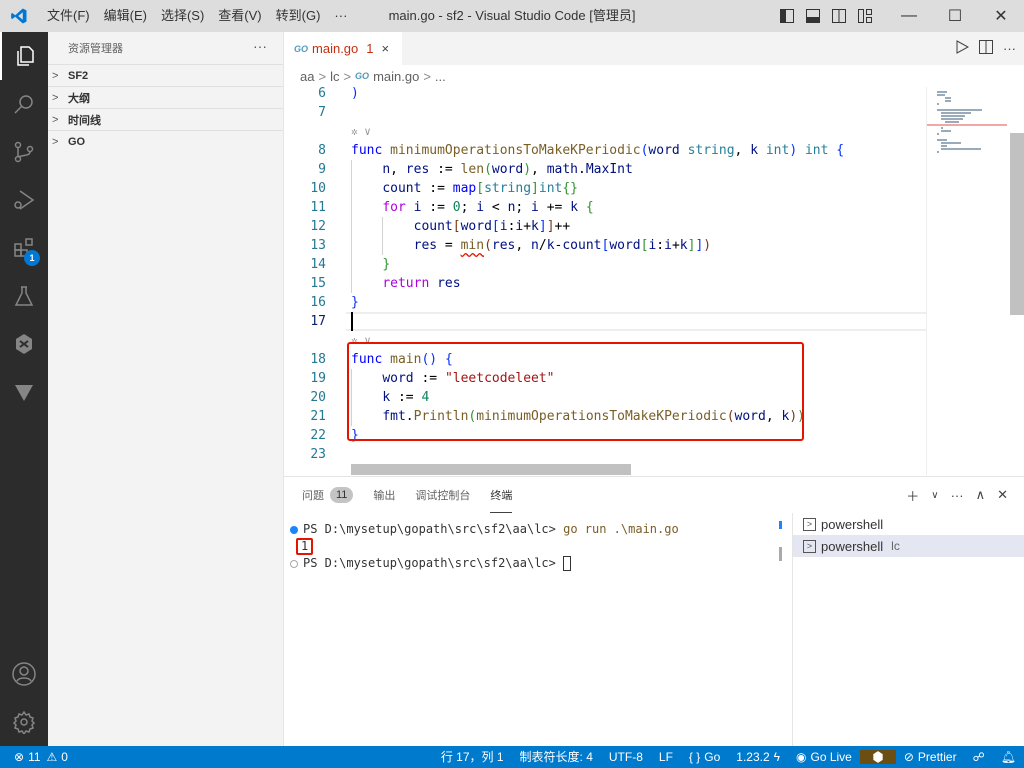 This screenshot has height=768, width=1024. I want to click on code-token: map, so click(464, 188).